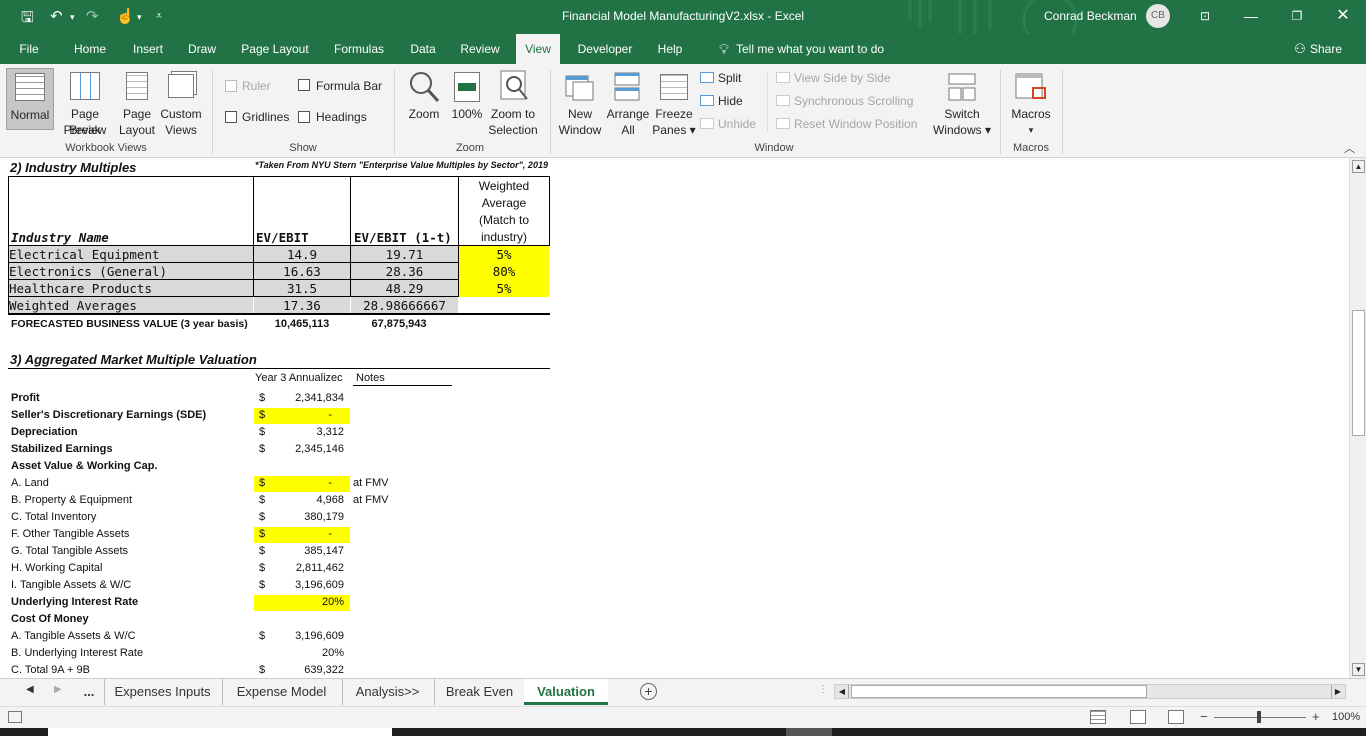 This screenshot has width=1366, height=736. What do you see at coordinates (730, 101) in the screenshot?
I see `hide-button: Hide` at bounding box center [730, 101].